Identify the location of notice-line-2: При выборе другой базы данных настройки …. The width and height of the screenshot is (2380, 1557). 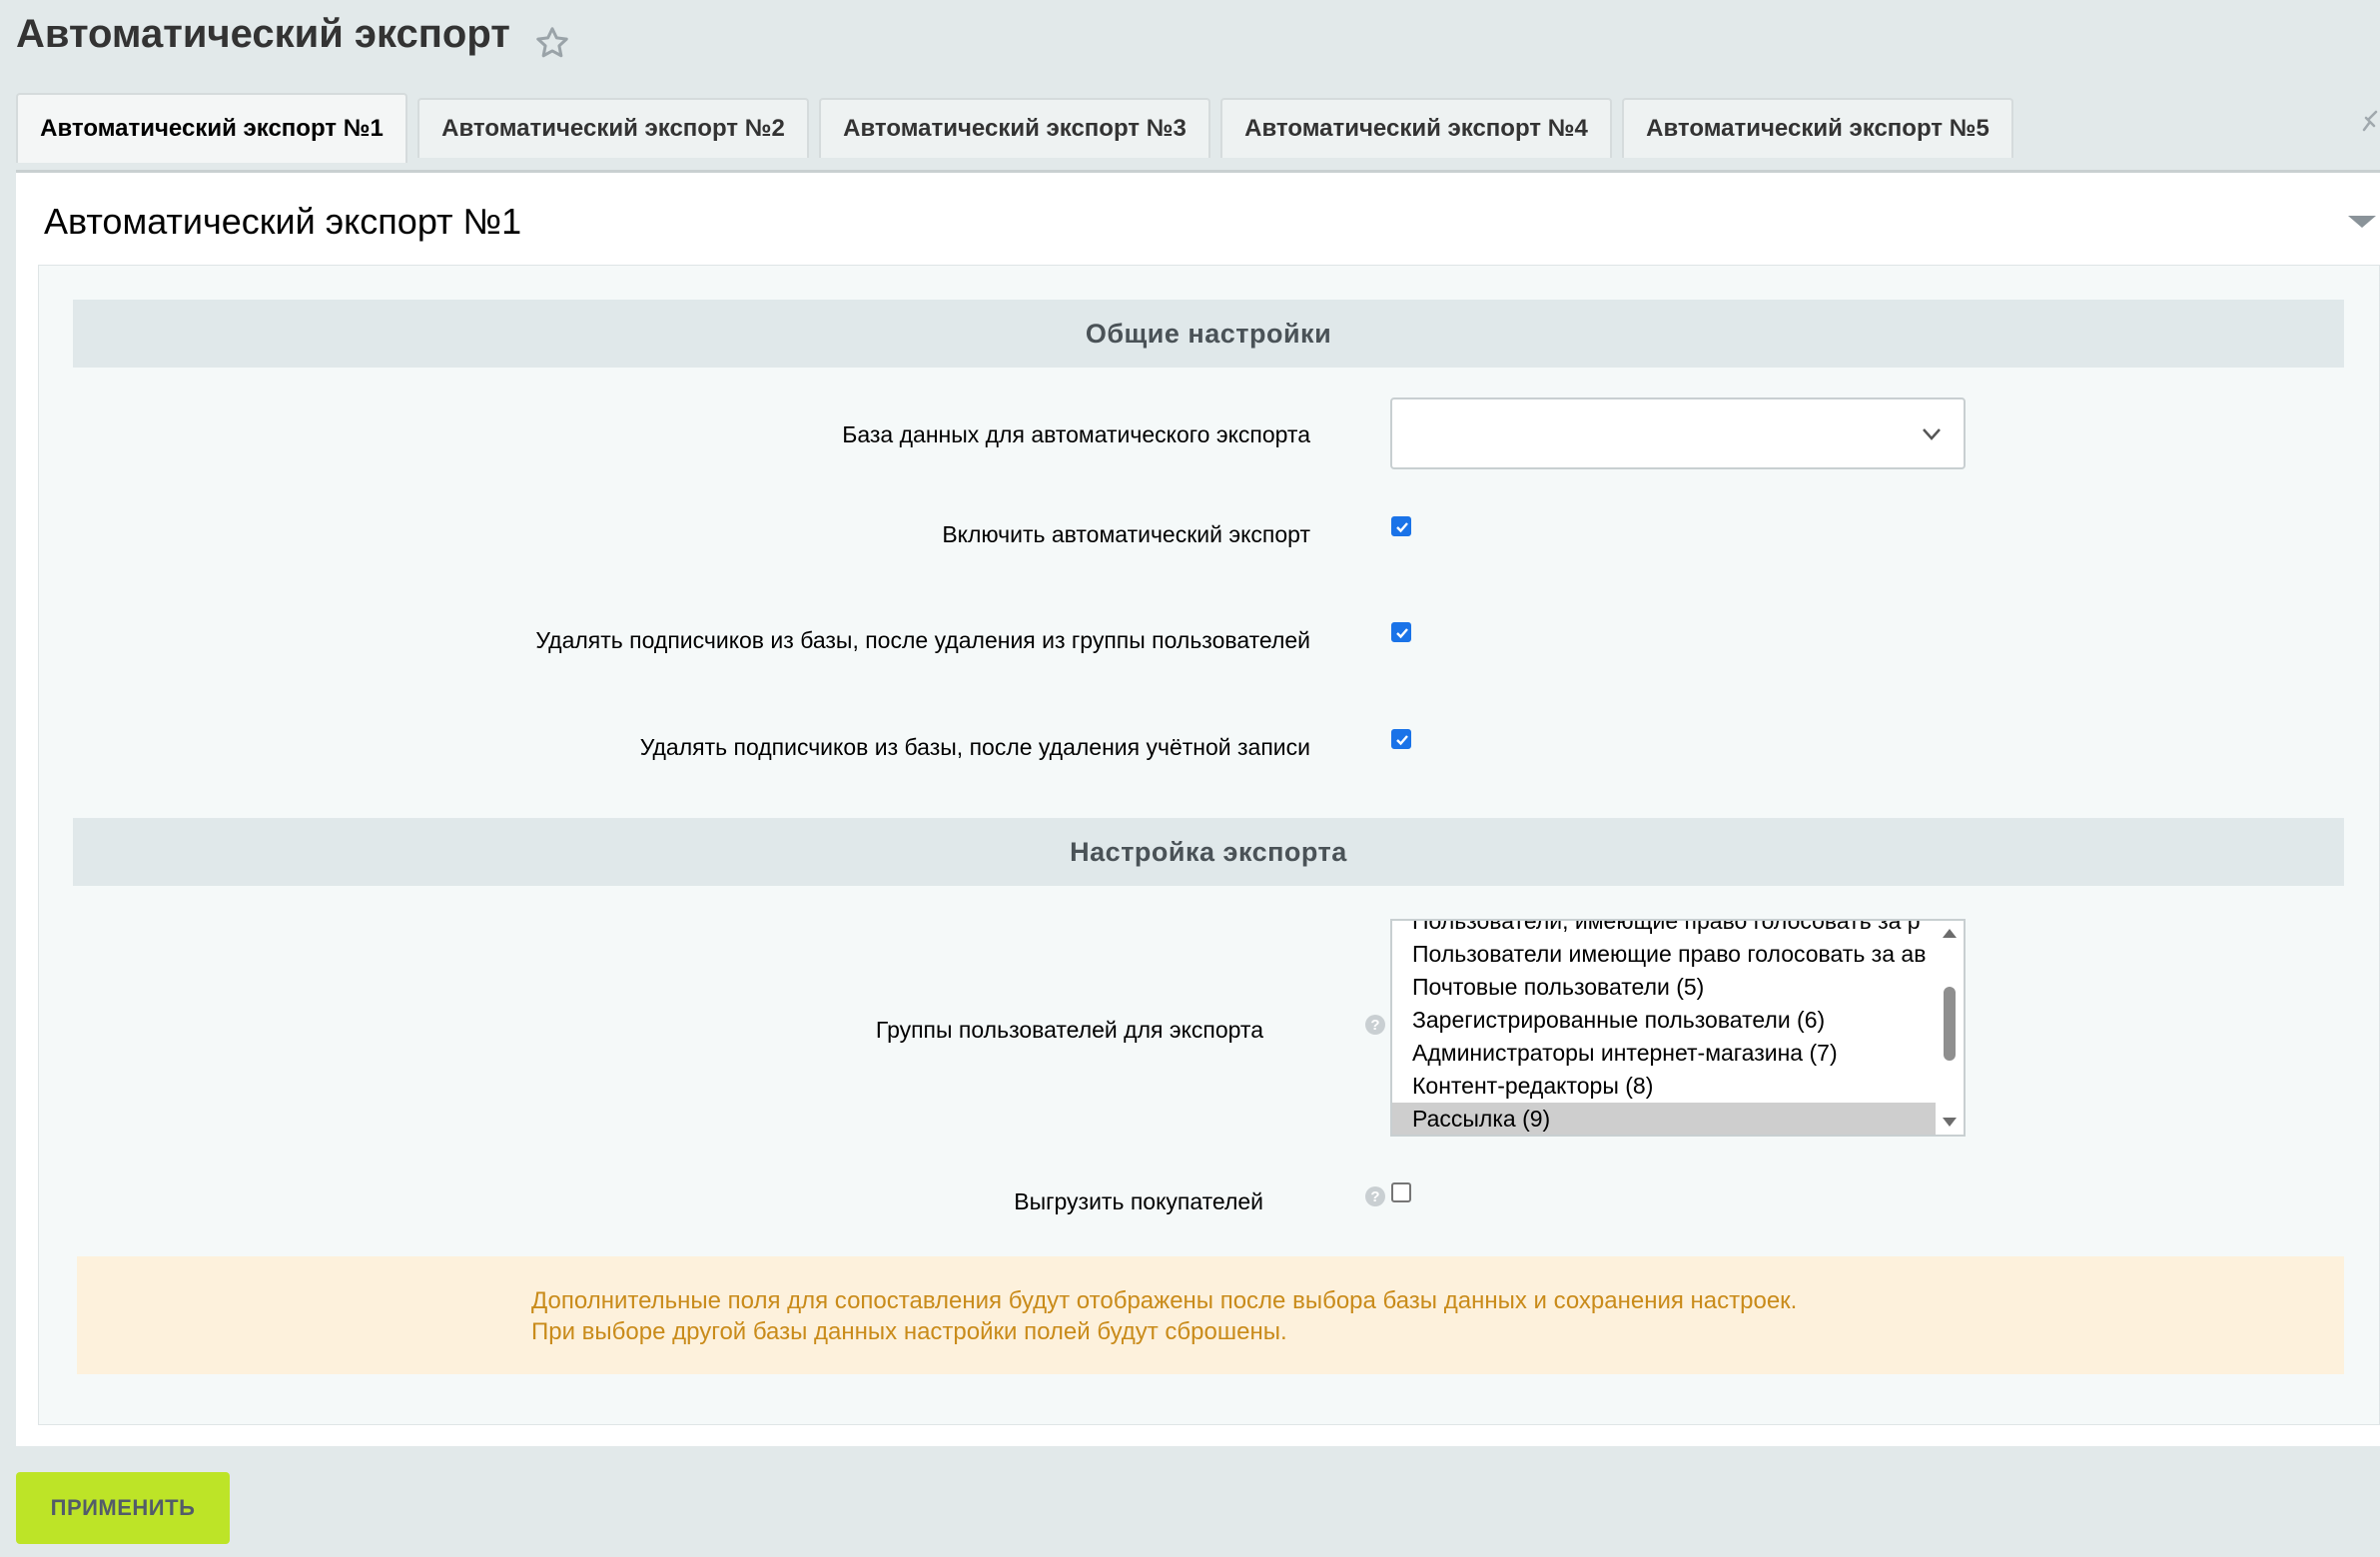
(909, 1331).